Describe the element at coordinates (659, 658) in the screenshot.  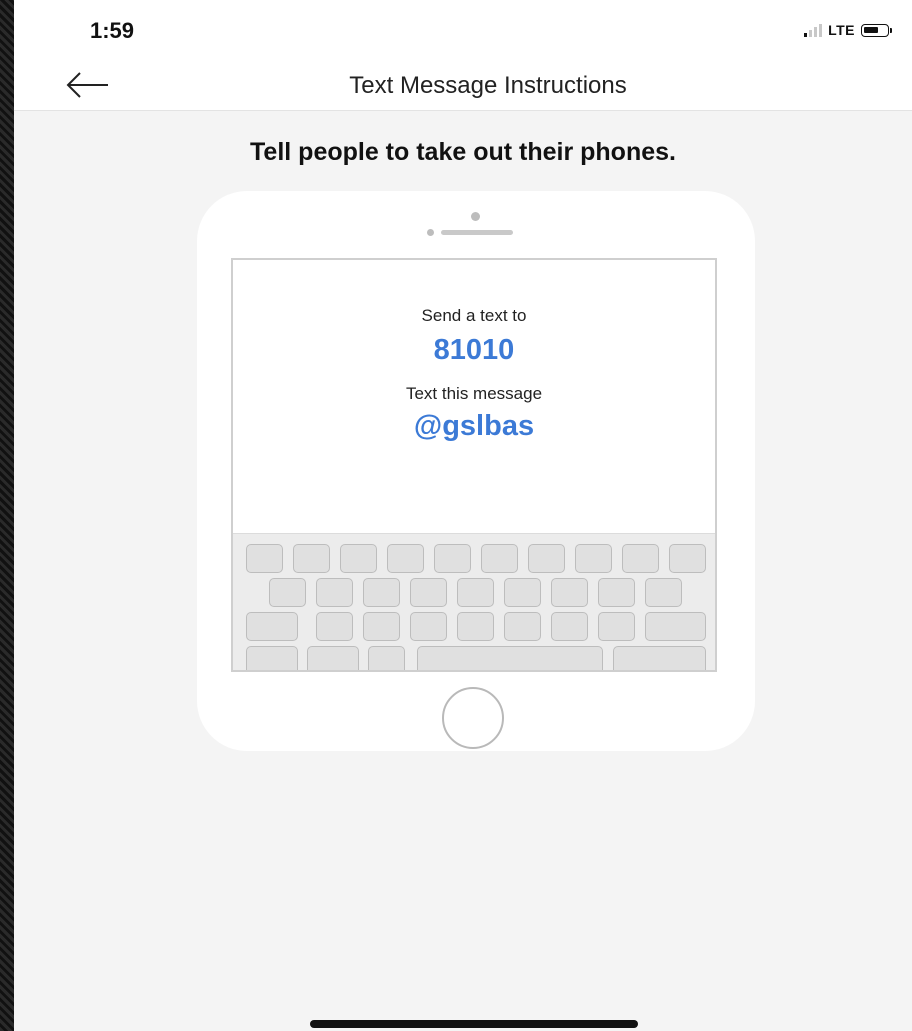
I see `keyboard-key-return` at that location.